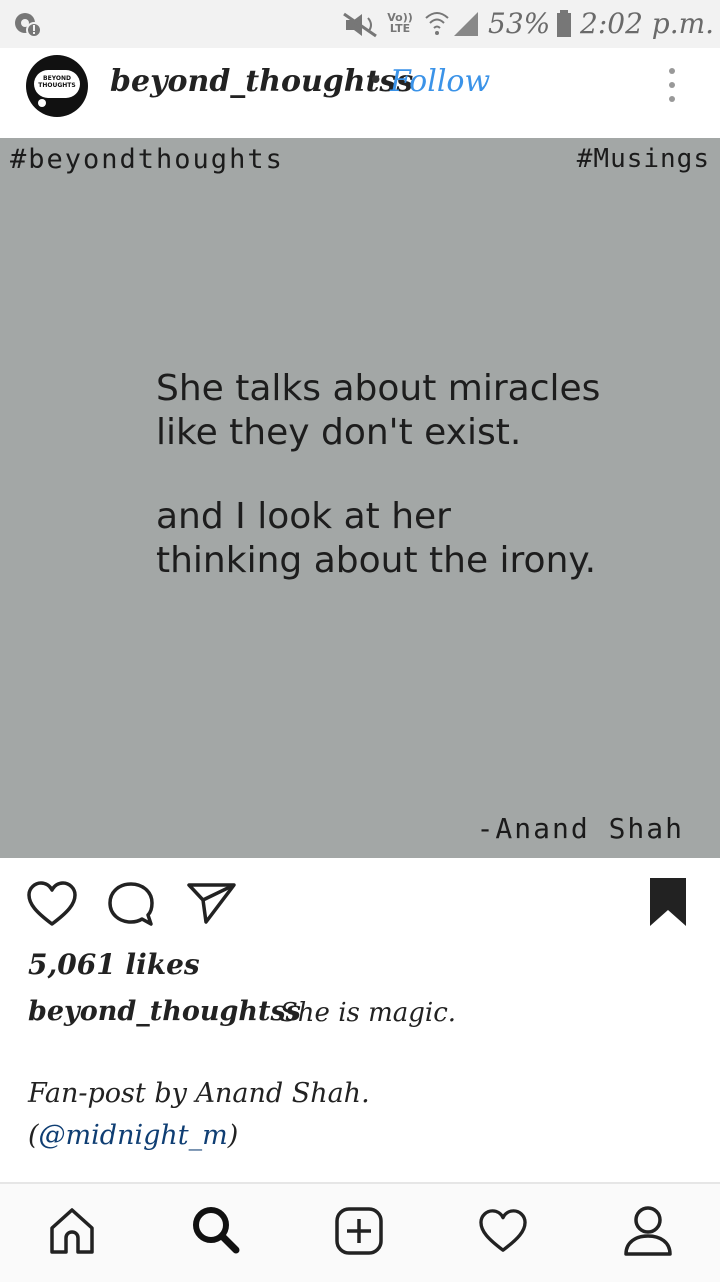 This screenshot has height=1282, width=720. I want to click on post-tag-left: #beyondthoughts, so click(147, 159).